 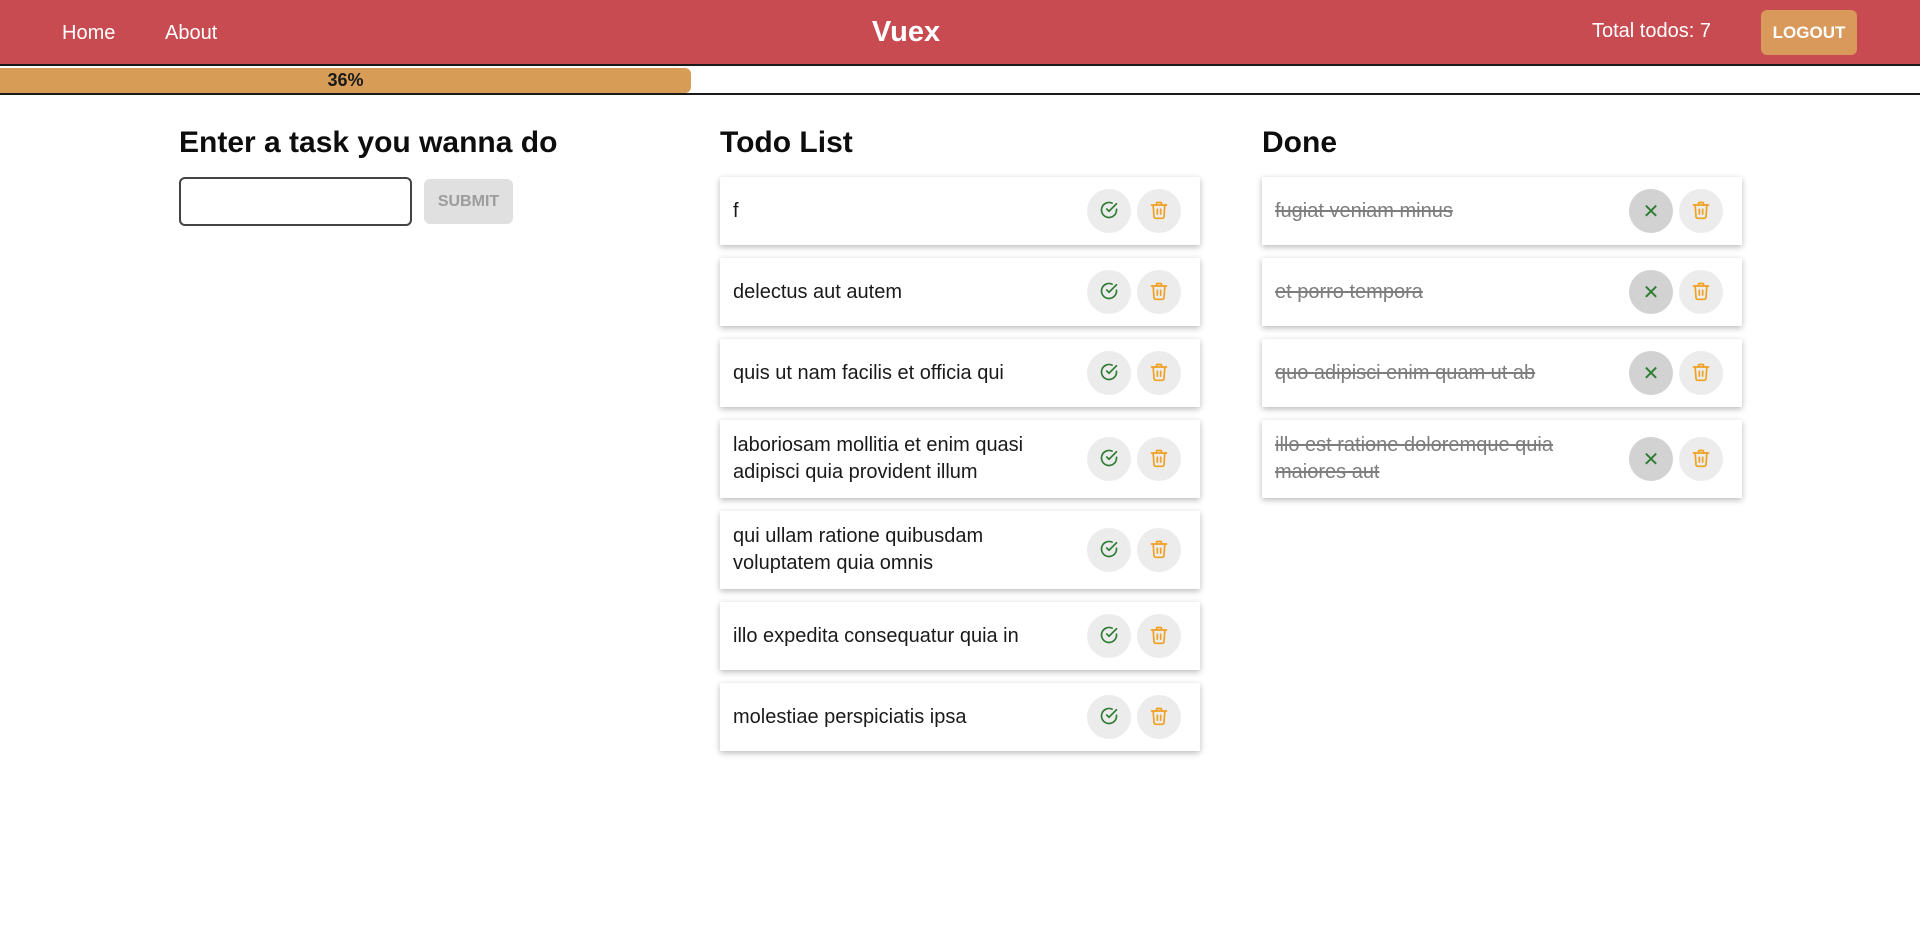 What do you see at coordinates (368, 142) in the screenshot?
I see `task-entry-heading: Enter a task you wanna do` at bounding box center [368, 142].